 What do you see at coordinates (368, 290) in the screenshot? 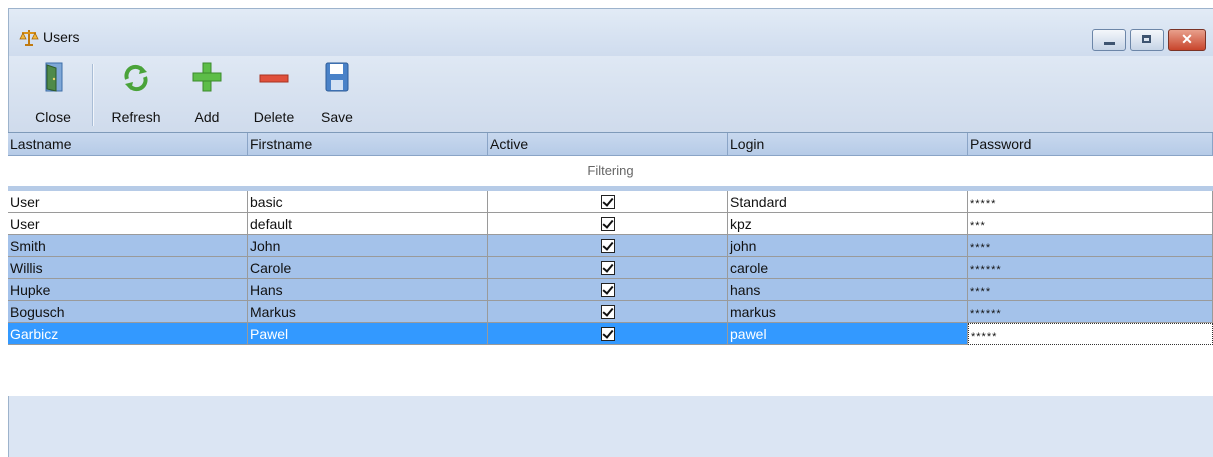
I see `cell-firstname: Hans` at bounding box center [368, 290].